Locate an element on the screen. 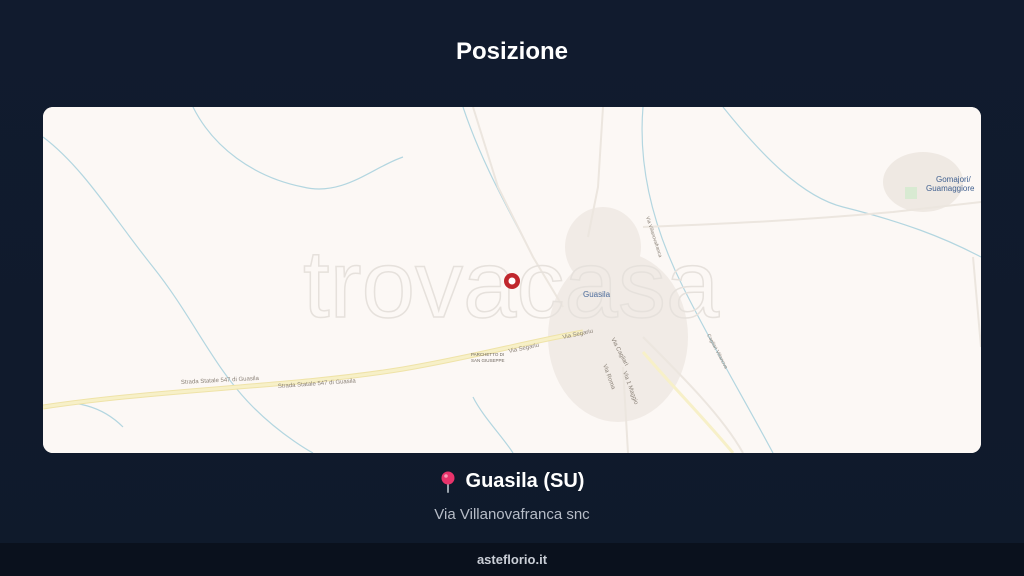 The width and height of the screenshot is (1024, 576). location-address: Via Villanovafranca snc is located at coordinates (512, 514).